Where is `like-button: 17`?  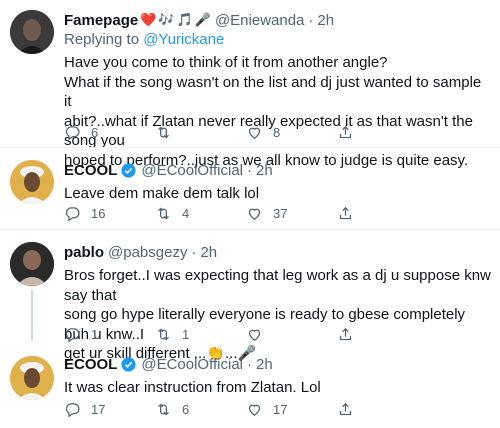
like-button: 17 is located at coordinates (291, 409).